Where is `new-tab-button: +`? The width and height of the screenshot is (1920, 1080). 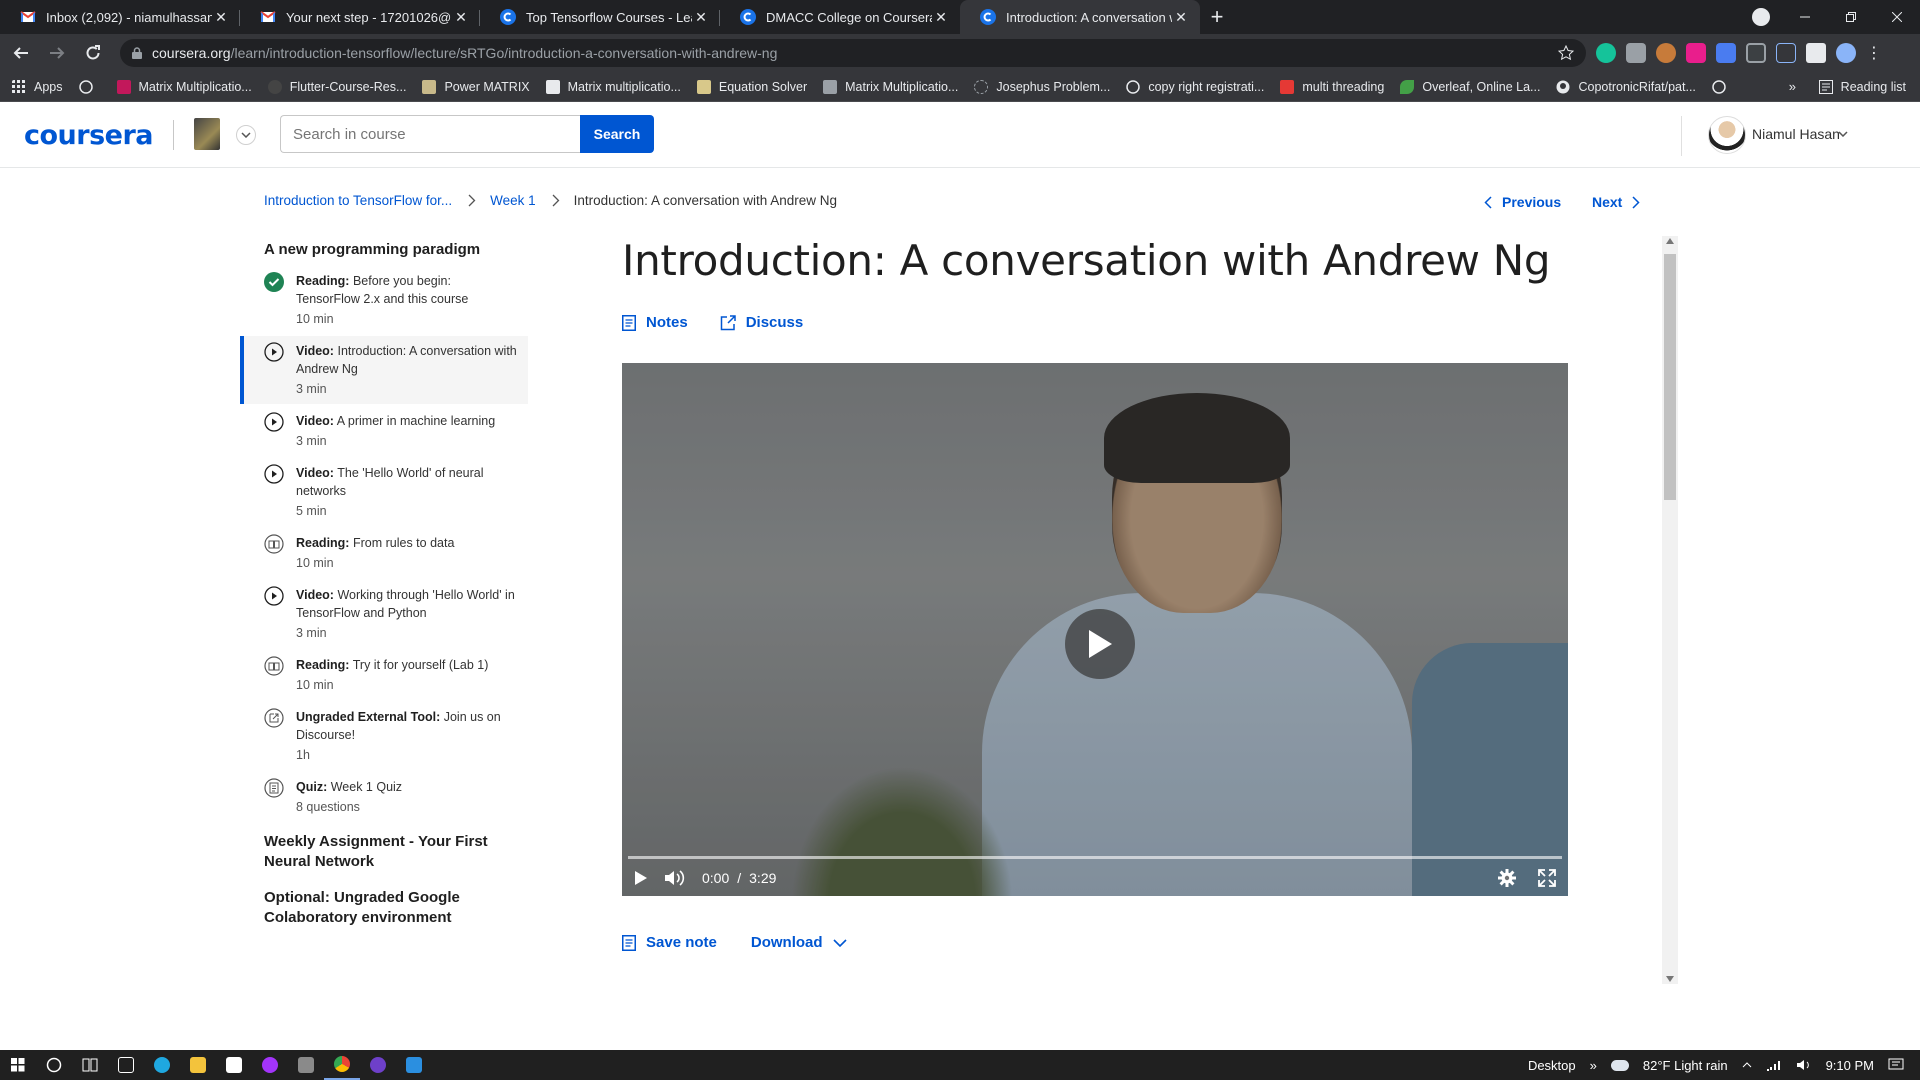 new-tab-button: + is located at coordinates (1217, 17).